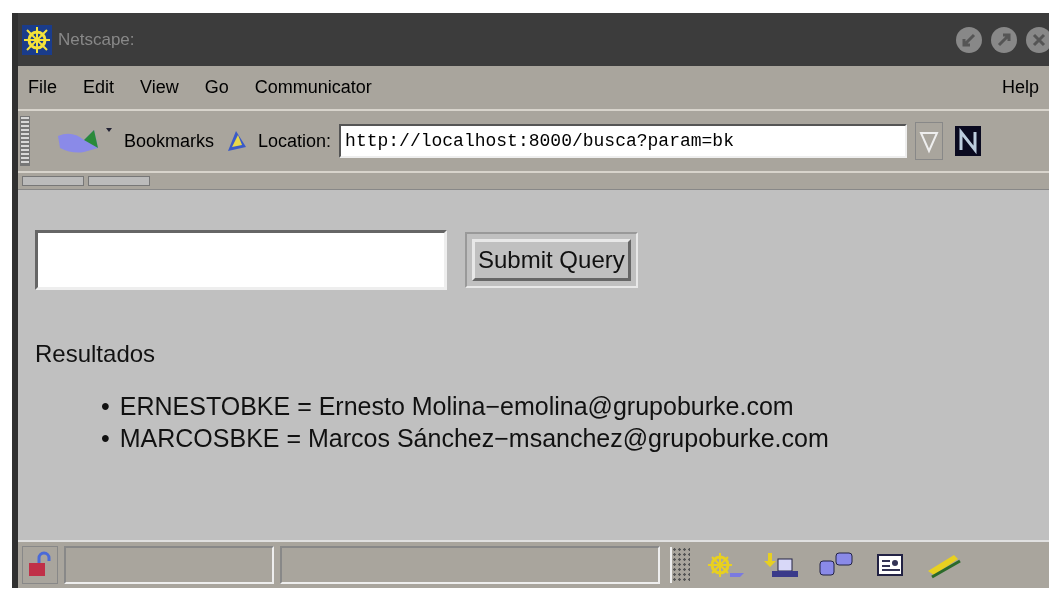 This screenshot has height=595, width=1049. What do you see at coordinates (623, 141) in the screenshot?
I see `location-field: http://localhost:8000/busca?param=bk` at bounding box center [623, 141].